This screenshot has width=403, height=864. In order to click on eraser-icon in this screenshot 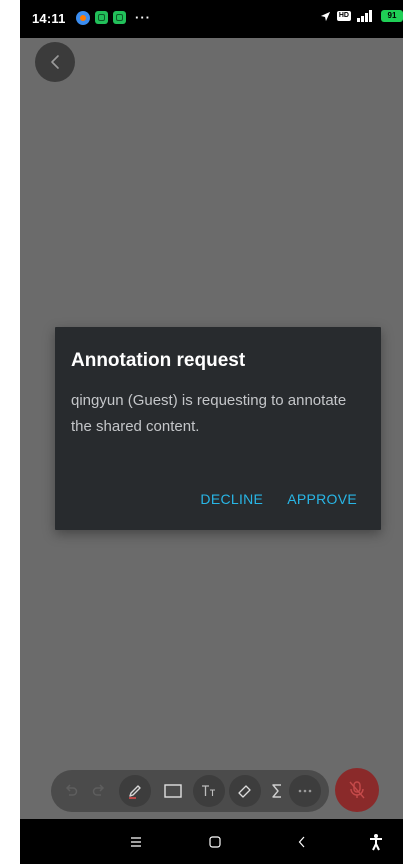, I will do `click(244, 791)`.